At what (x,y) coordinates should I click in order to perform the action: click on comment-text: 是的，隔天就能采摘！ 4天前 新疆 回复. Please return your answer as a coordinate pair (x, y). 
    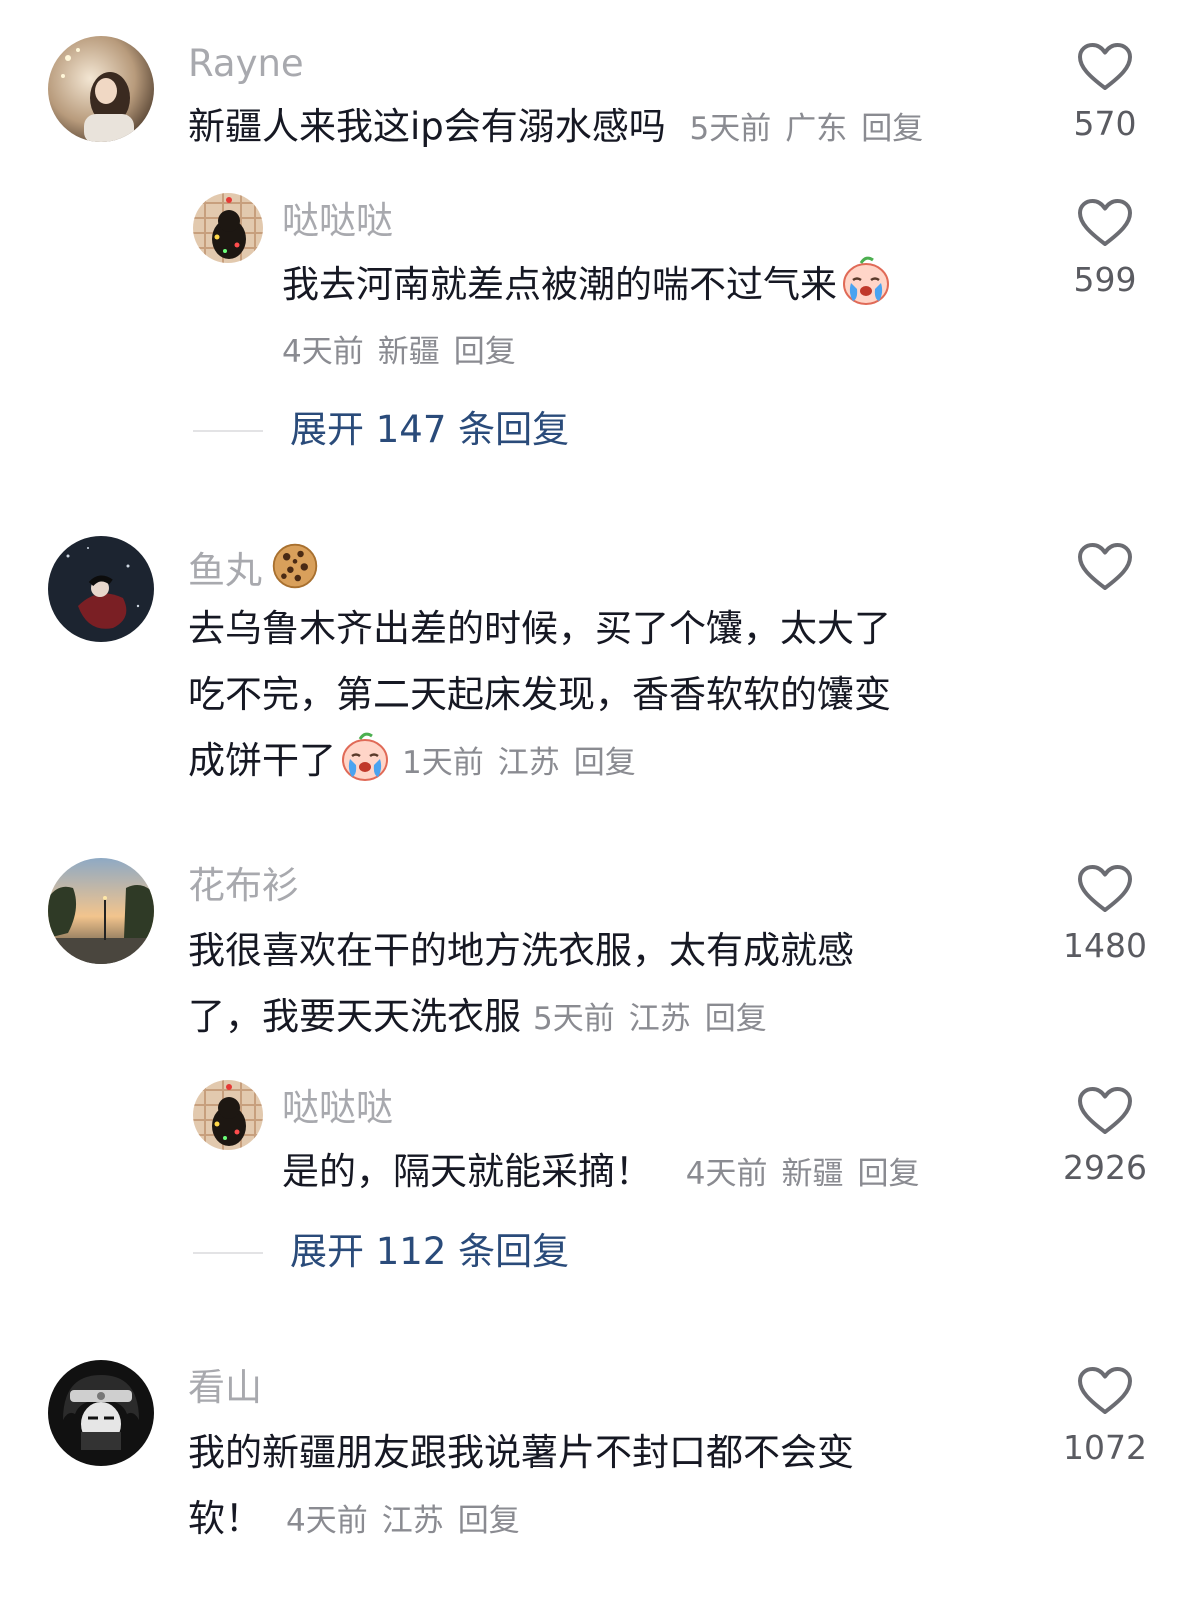
    Looking at the image, I should click on (601, 1173).